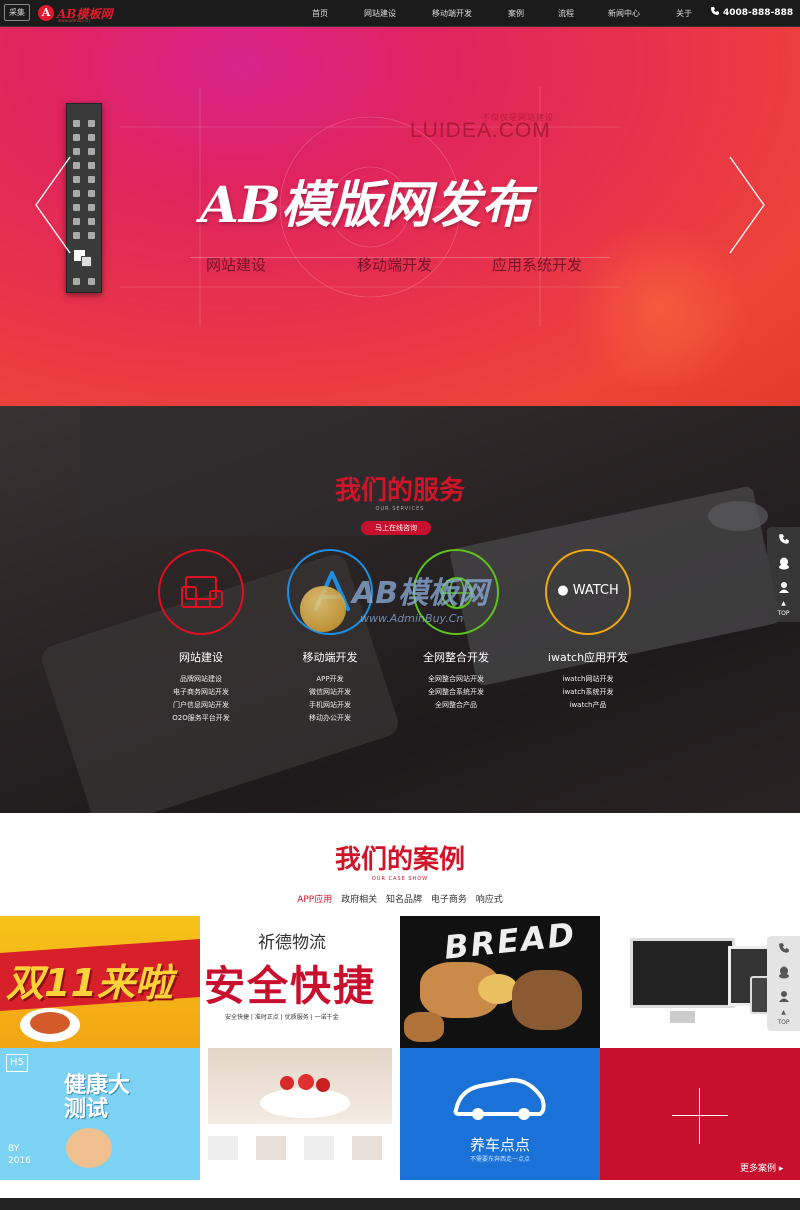 This screenshot has height=1210, width=800. I want to click on user-icon, so click(783, 587).